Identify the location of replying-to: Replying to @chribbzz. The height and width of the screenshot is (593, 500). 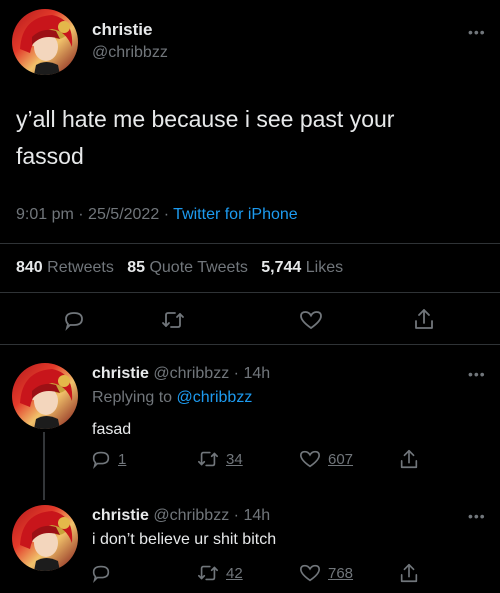
(172, 398).